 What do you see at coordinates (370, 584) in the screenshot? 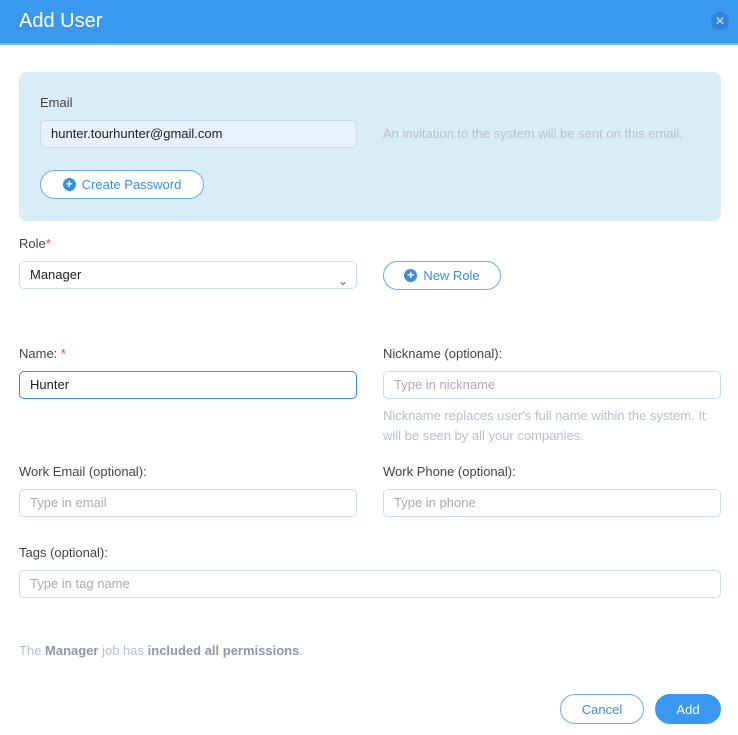
I see `tags-input: Type in tag name` at bounding box center [370, 584].